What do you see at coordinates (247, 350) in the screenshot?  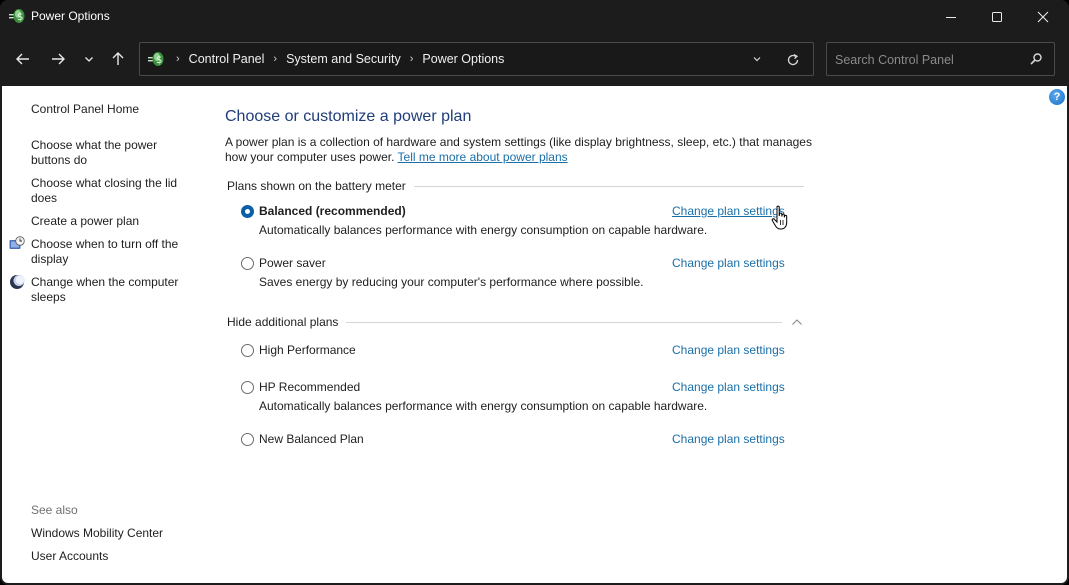 I see `plan-high-performance-radio` at bounding box center [247, 350].